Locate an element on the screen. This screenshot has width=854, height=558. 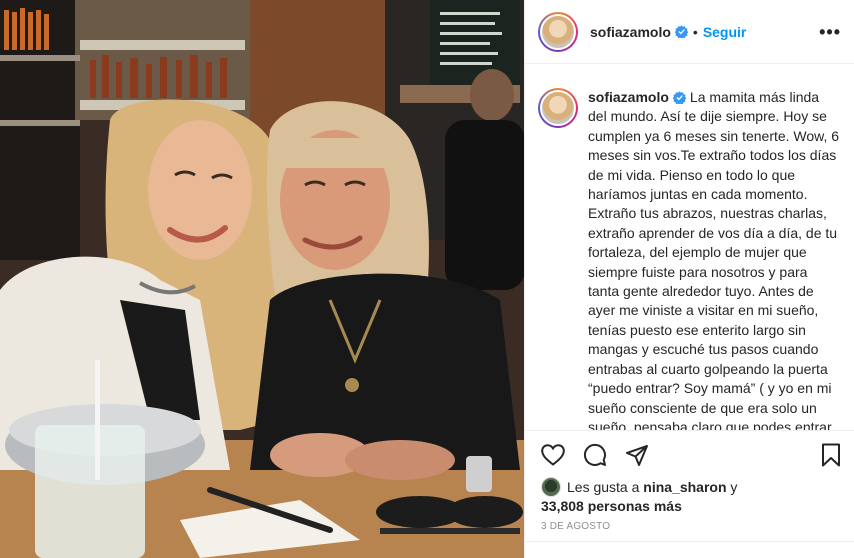
share-icon is located at coordinates (637, 455).